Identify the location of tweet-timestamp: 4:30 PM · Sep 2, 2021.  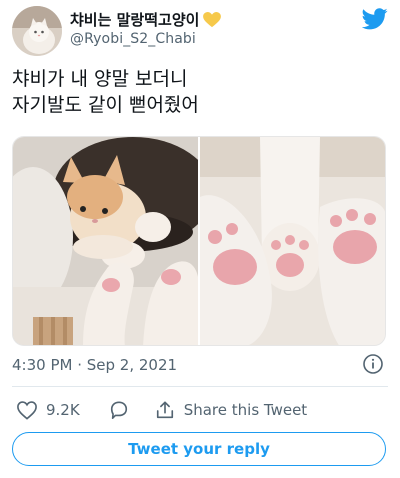
(94, 365).